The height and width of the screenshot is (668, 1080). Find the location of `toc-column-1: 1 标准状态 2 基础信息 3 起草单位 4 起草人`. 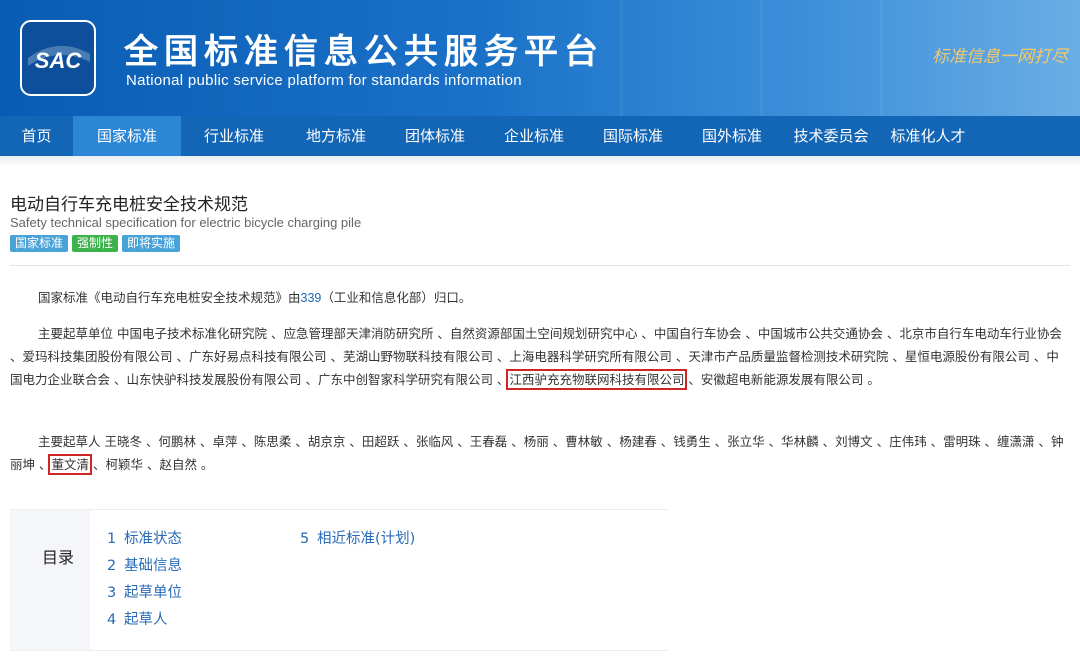

toc-column-1: 1 标准状态 2 基础信息 3 起草单位 4 起草人 is located at coordinates (144, 580).